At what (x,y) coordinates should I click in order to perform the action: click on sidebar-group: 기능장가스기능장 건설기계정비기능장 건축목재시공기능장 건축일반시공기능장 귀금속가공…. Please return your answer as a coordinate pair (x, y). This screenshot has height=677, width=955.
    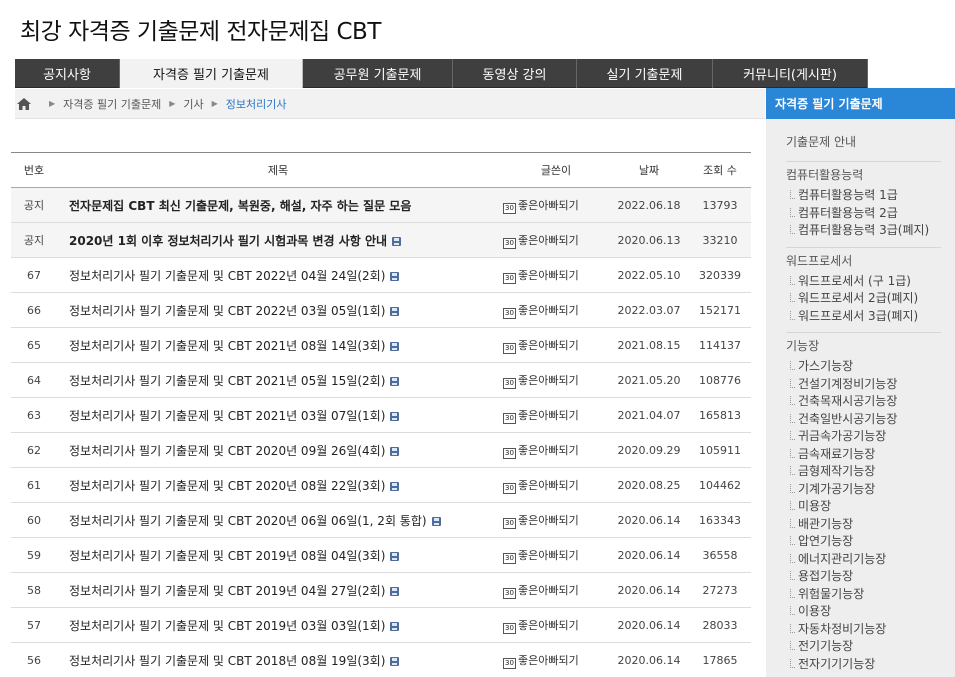
    Looking at the image, I should click on (863, 505).